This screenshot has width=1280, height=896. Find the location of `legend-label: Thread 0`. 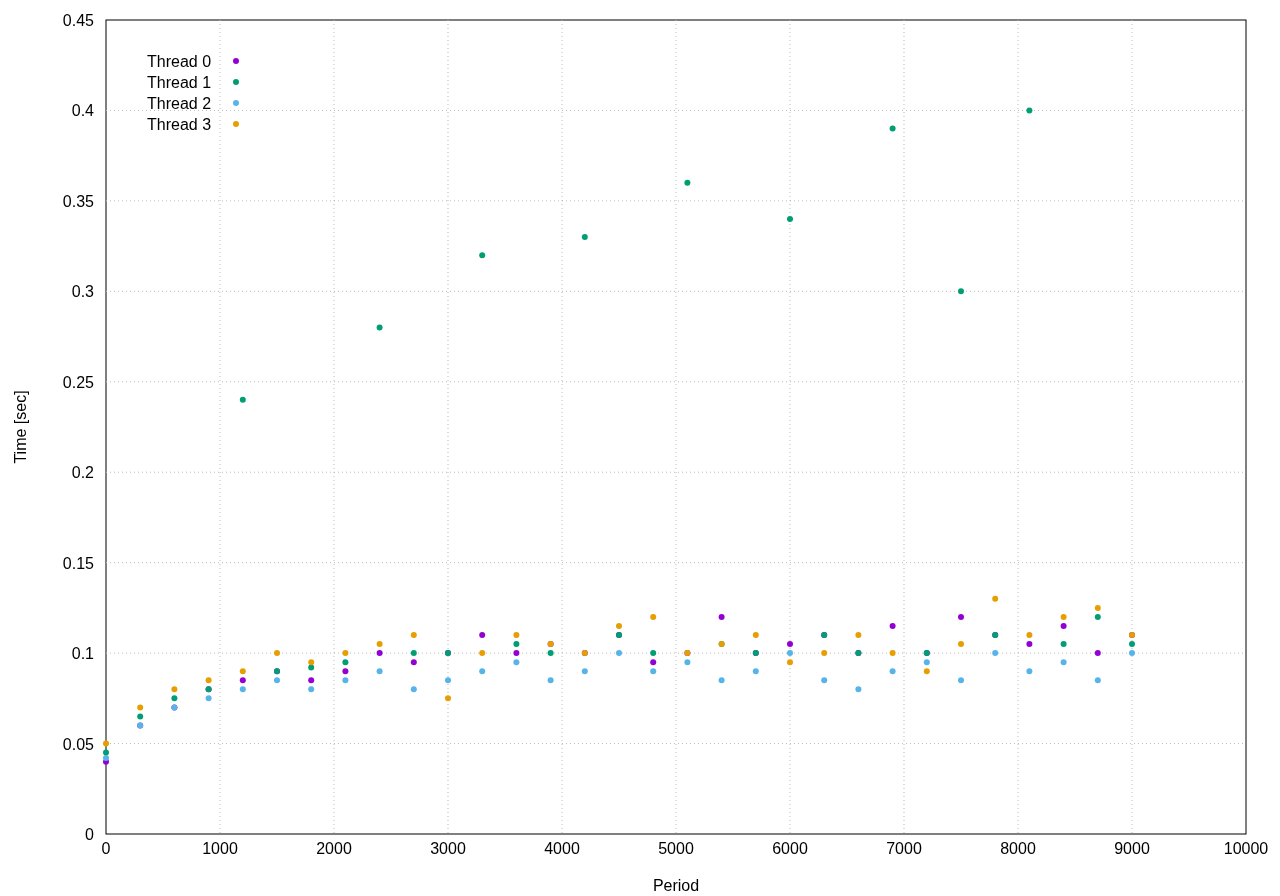

legend-label: Thread 0 is located at coordinates (179, 61).